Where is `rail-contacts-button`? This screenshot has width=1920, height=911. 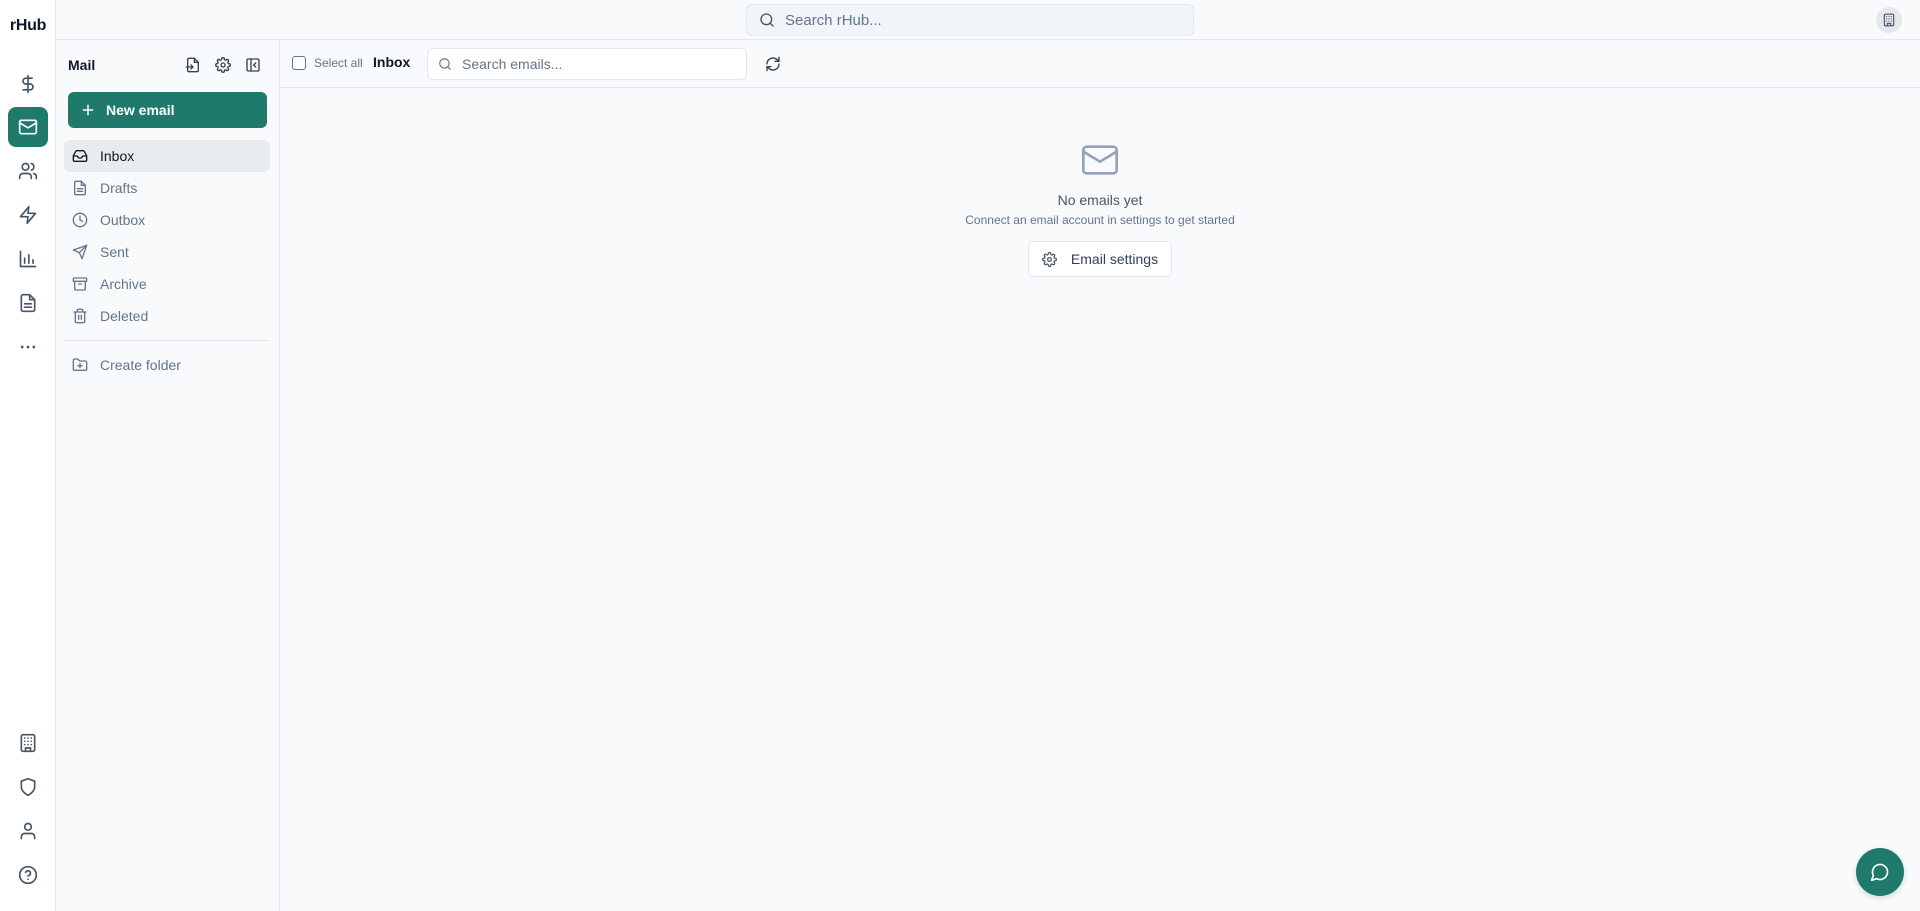
rail-contacts-button is located at coordinates (28, 171).